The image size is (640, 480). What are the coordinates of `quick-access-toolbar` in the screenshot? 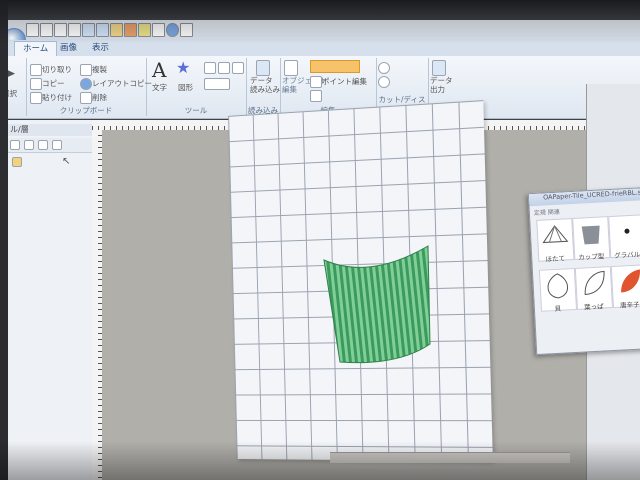 It's located at (321, 36).